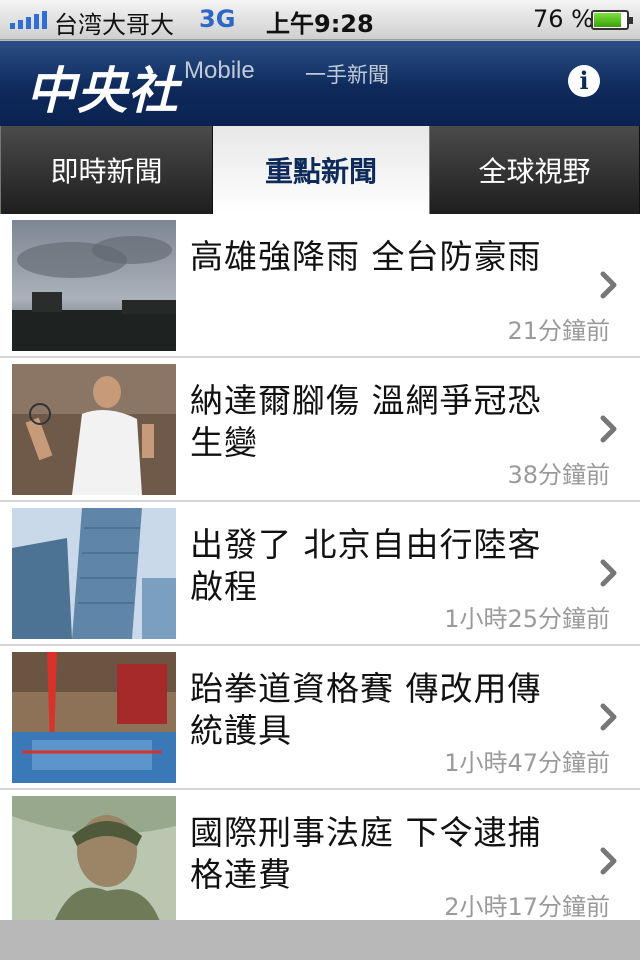 The width and height of the screenshot is (640, 960). What do you see at coordinates (366, 256) in the screenshot?
I see `news-headline: 高雄強降雨 全台防豪雨` at bounding box center [366, 256].